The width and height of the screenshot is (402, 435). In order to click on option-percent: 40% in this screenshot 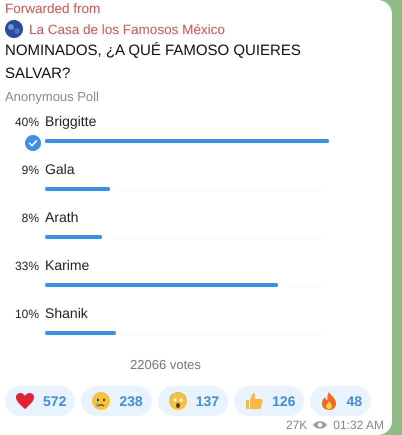, I will do `click(26, 122)`.